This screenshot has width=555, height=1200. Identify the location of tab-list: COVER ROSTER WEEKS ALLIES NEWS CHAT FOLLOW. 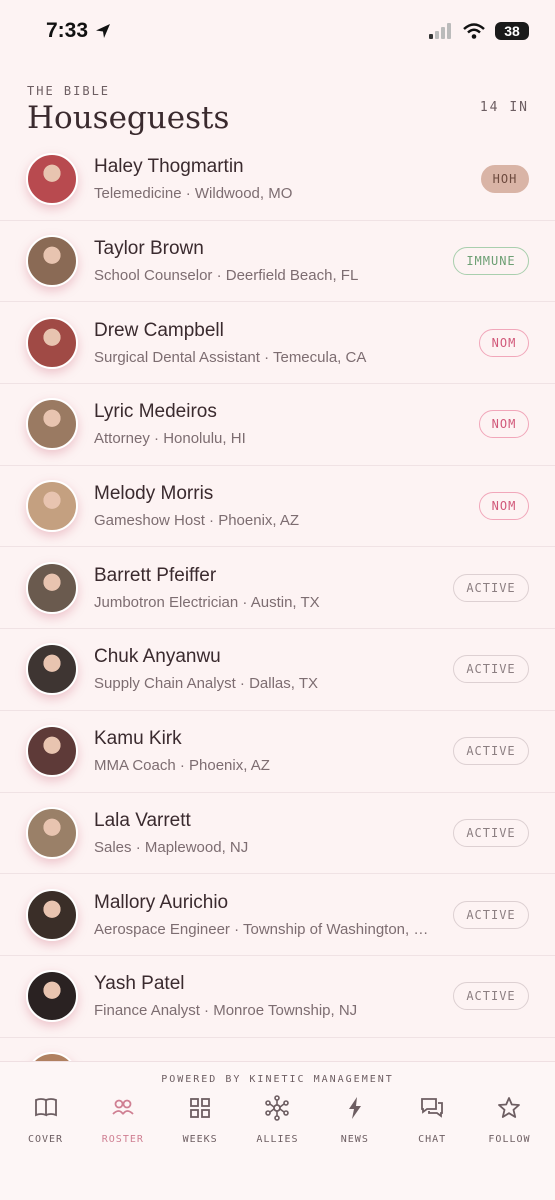
(277, 1120).